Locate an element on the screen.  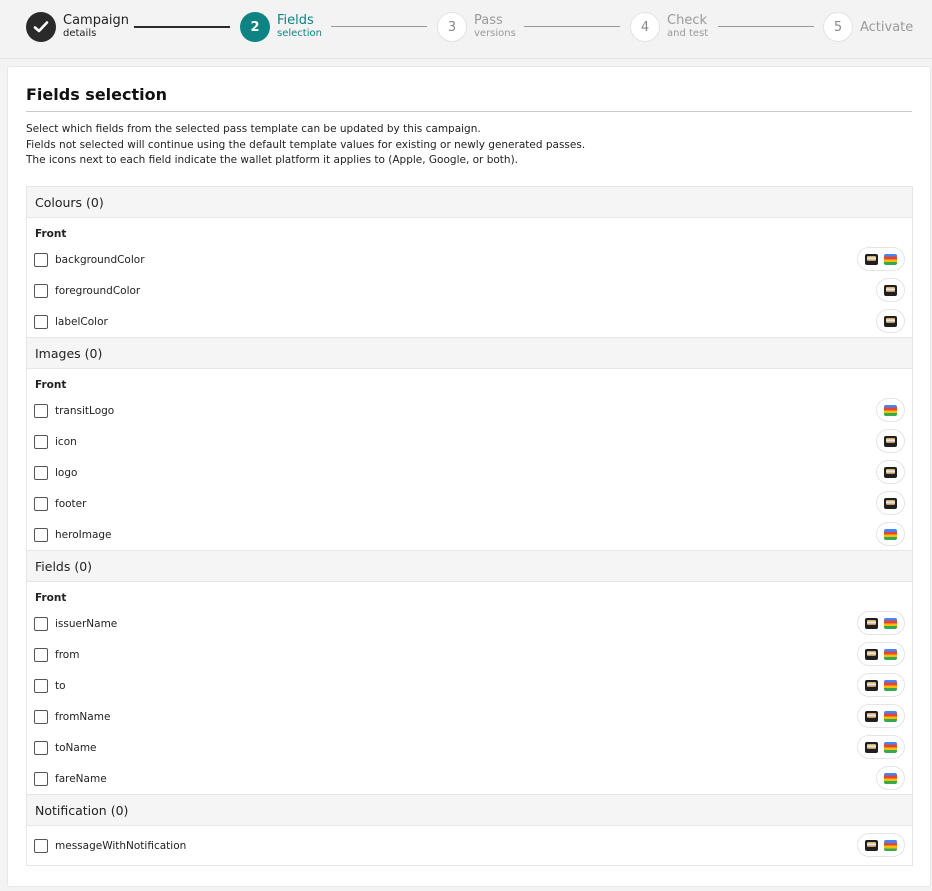
step-number: 5 is located at coordinates (838, 27).